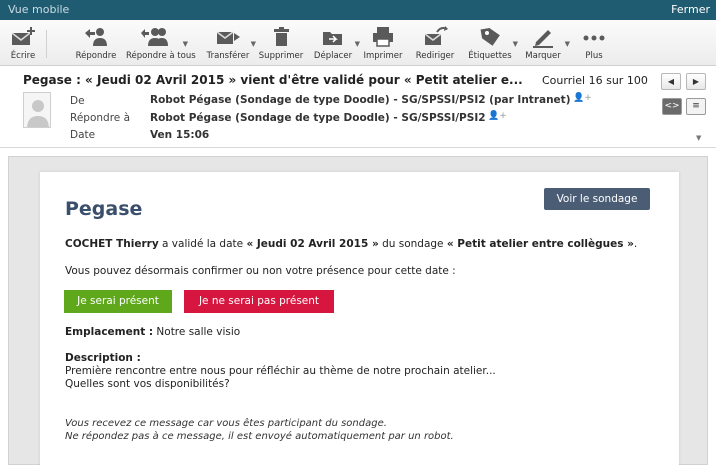 The width and height of the screenshot is (716, 465). Describe the element at coordinates (100, 118) in the screenshot. I see `reply-to-label: Répondre à` at that location.